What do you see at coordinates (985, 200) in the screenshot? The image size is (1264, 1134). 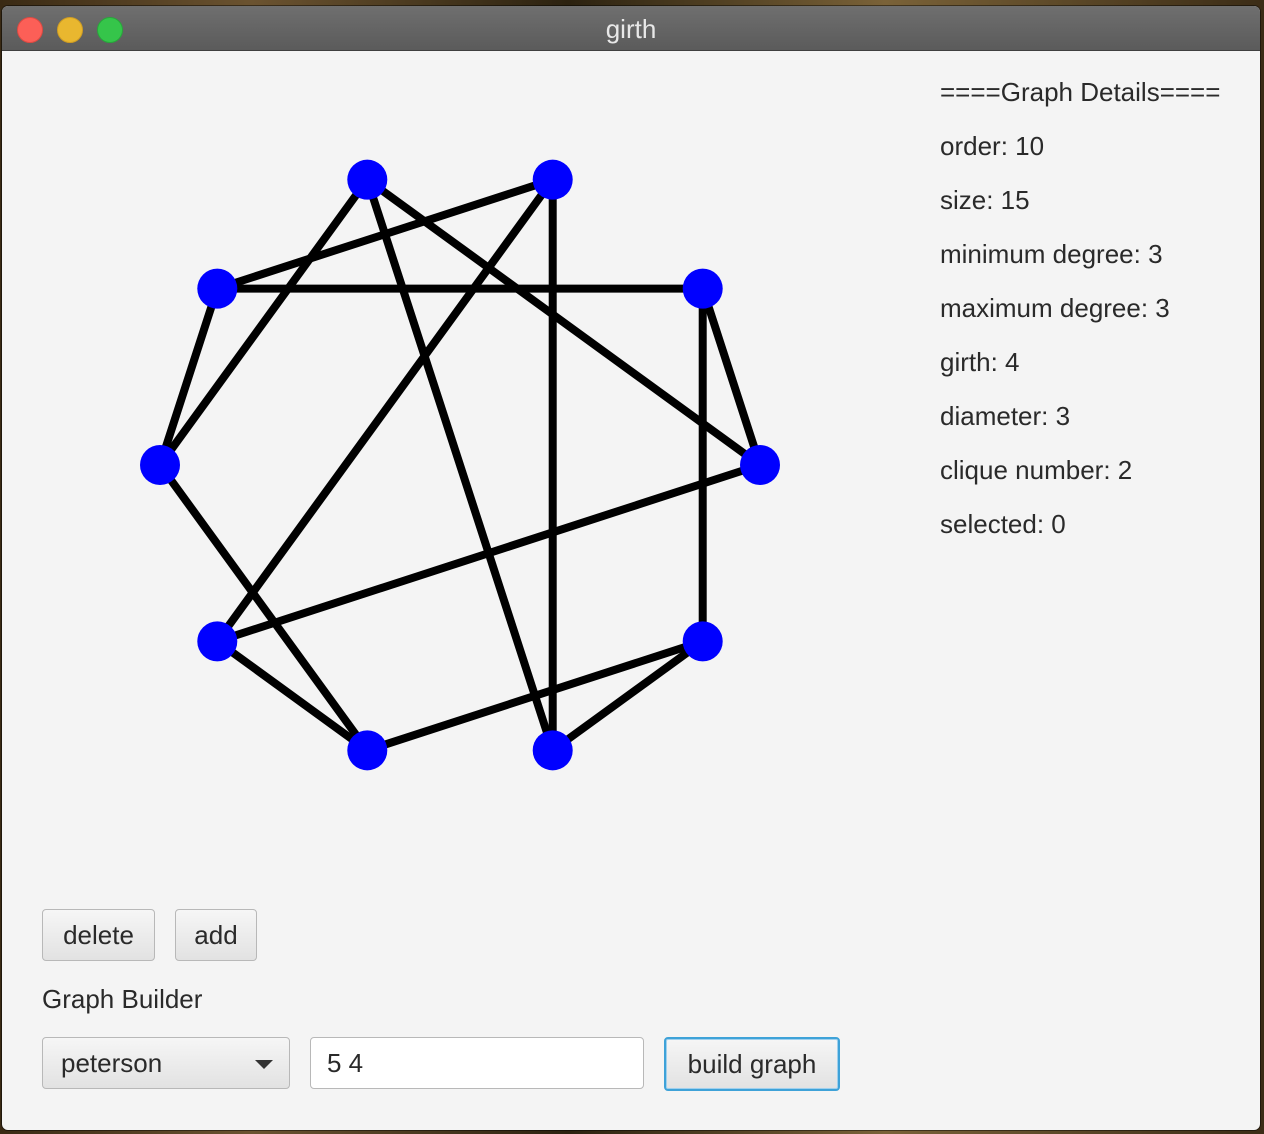 I see `size-value: size: 15` at bounding box center [985, 200].